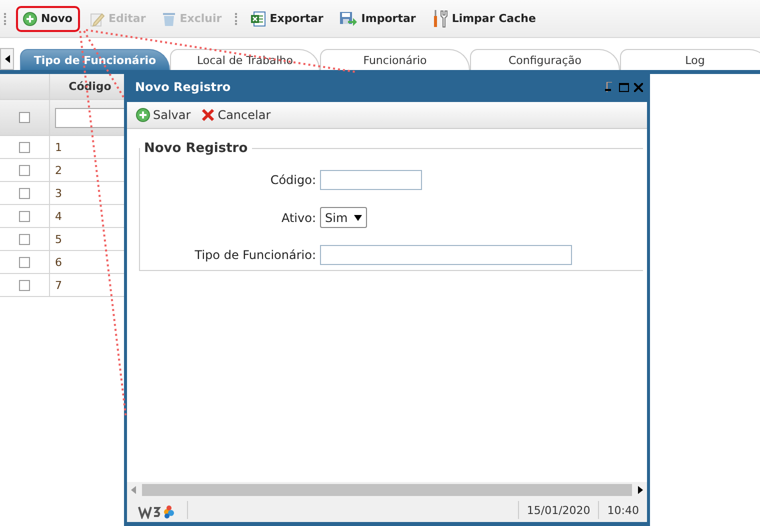 The image size is (760, 526). What do you see at coordinates (292, 180) in the screenshot?
I see `field-label: Código:` at bounding box center [292, 180].